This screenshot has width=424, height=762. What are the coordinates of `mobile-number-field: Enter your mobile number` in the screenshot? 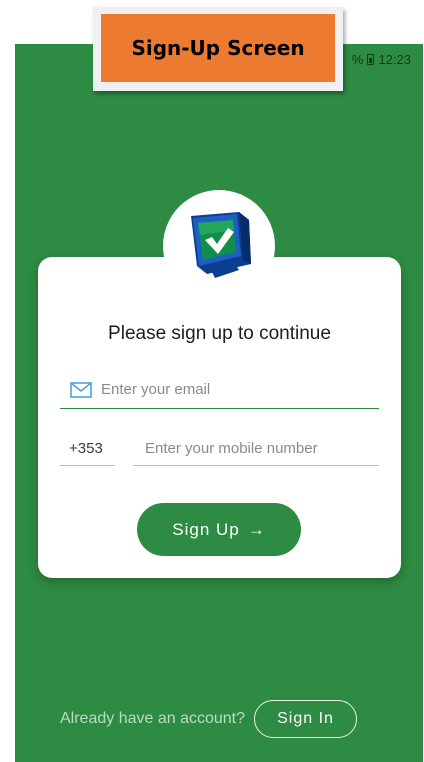 It's located at (256, 449).